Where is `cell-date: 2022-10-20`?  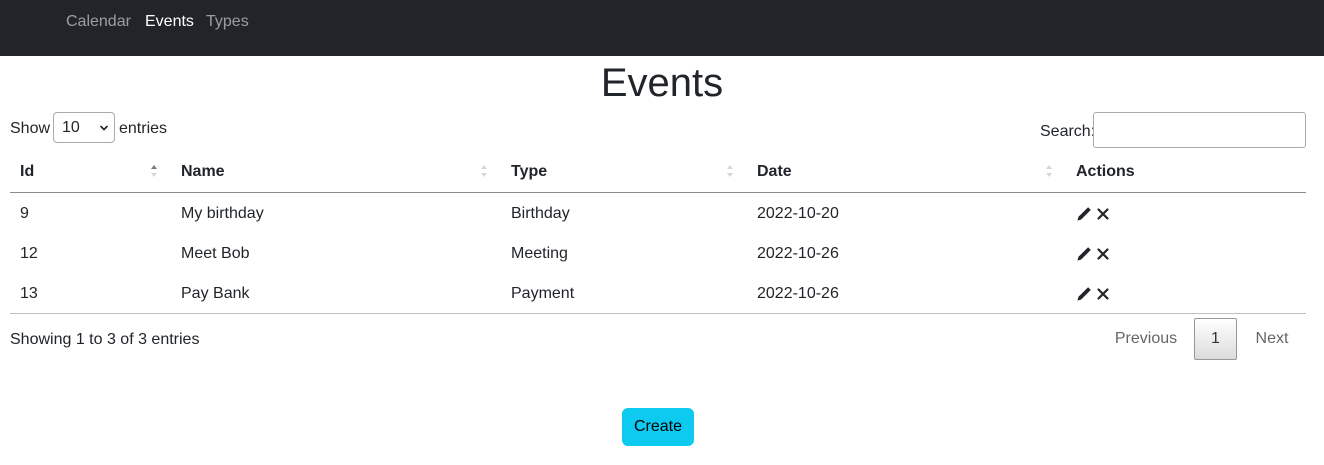
cell-date: 2022-10-20 is located at coordinates (798, 213).